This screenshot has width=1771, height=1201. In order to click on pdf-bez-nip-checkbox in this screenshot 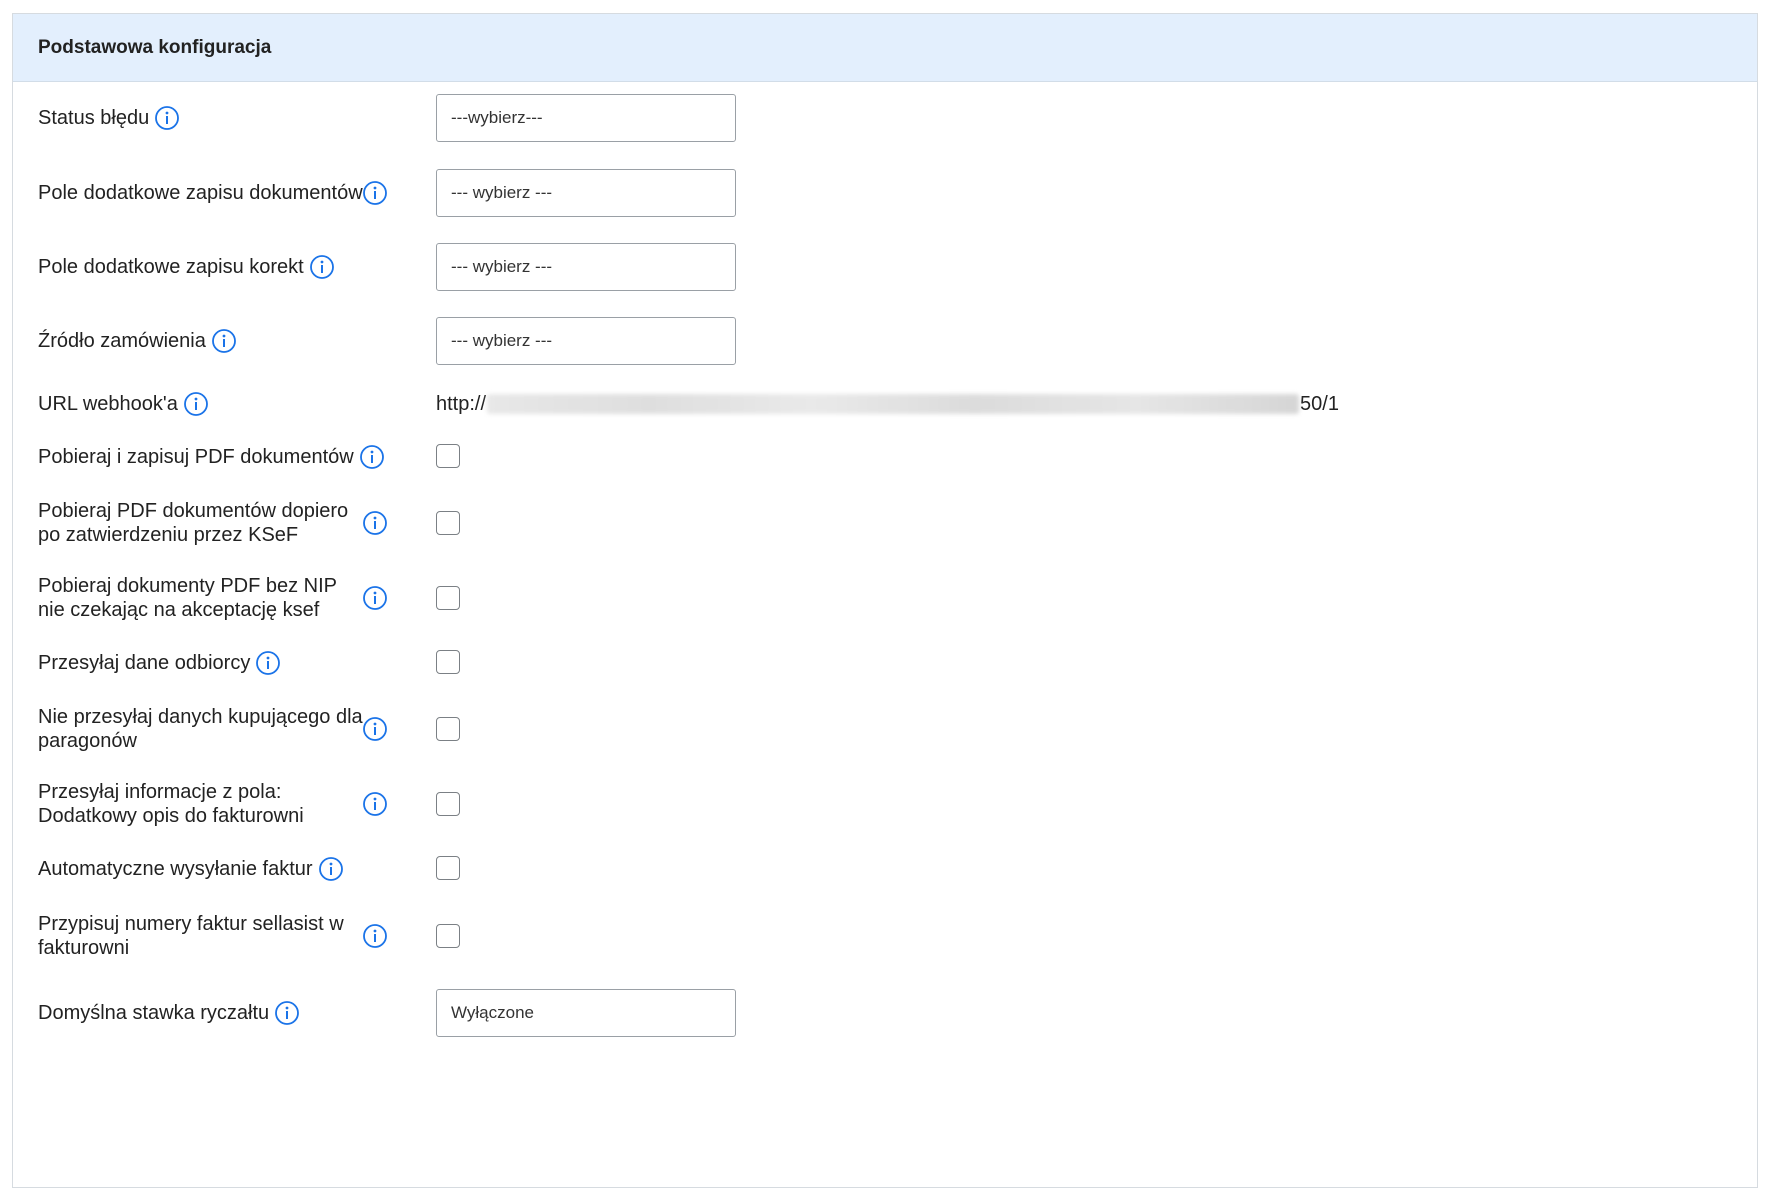, I will do `click(448, 598)`.